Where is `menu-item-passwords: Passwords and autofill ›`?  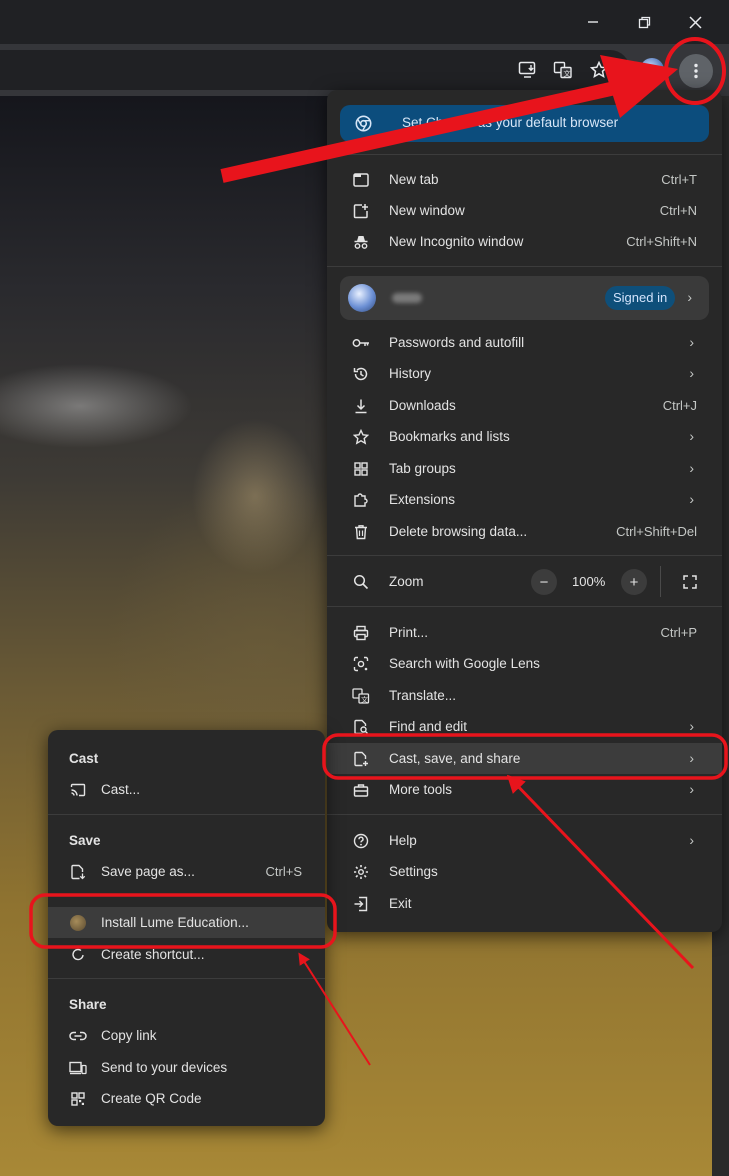
menu-item-passwords: Passwords and autofill › is located at coordinates (524, 342).